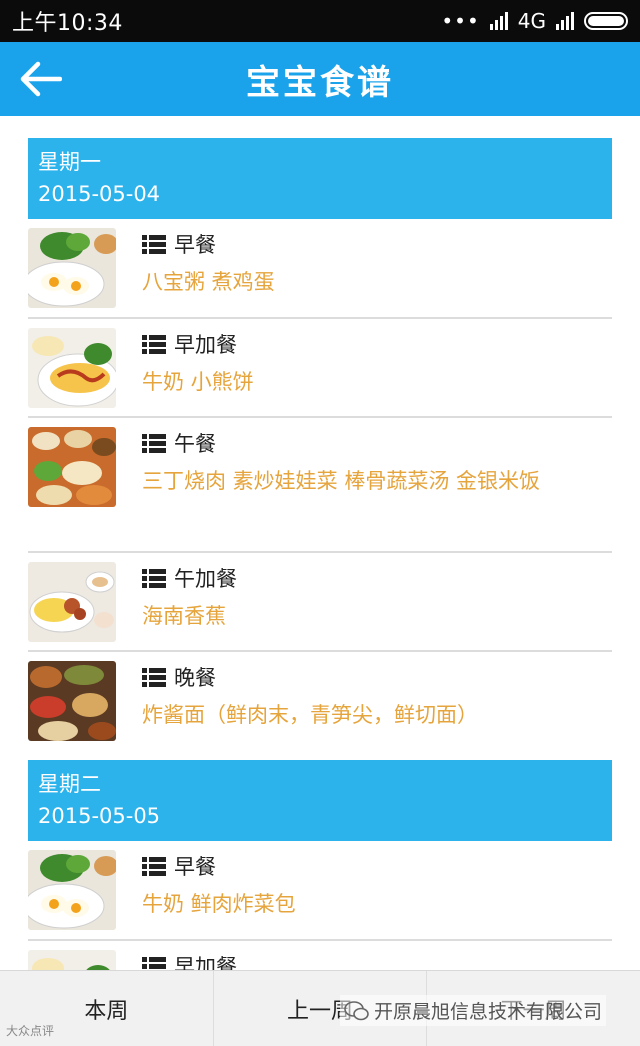  I want to click on meal-row: 早餐 八宝粥 煮鸡蛋, so click(320, 269).